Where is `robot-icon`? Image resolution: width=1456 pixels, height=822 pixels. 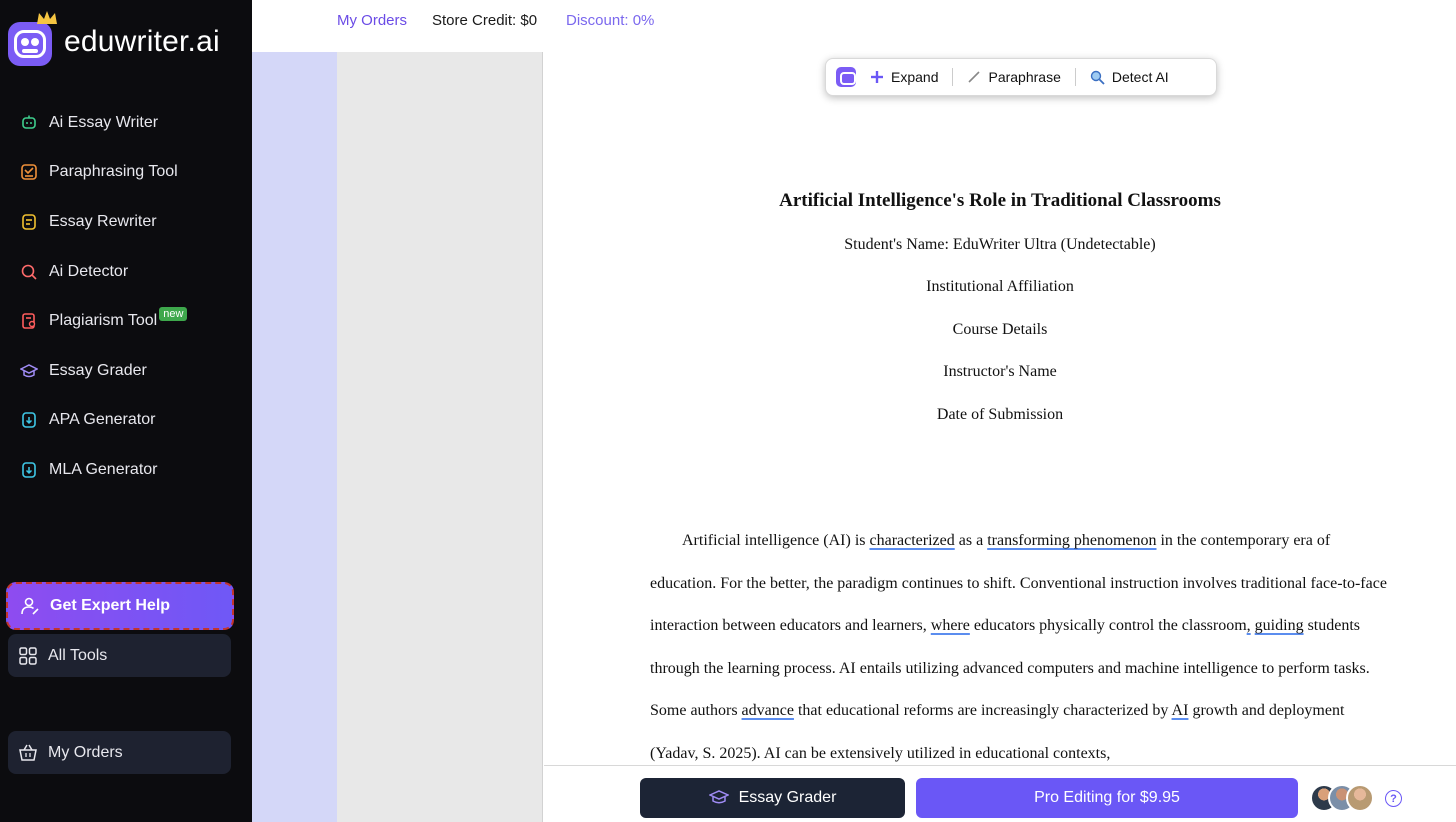 robot-icon is located at coordinates (29, 123).